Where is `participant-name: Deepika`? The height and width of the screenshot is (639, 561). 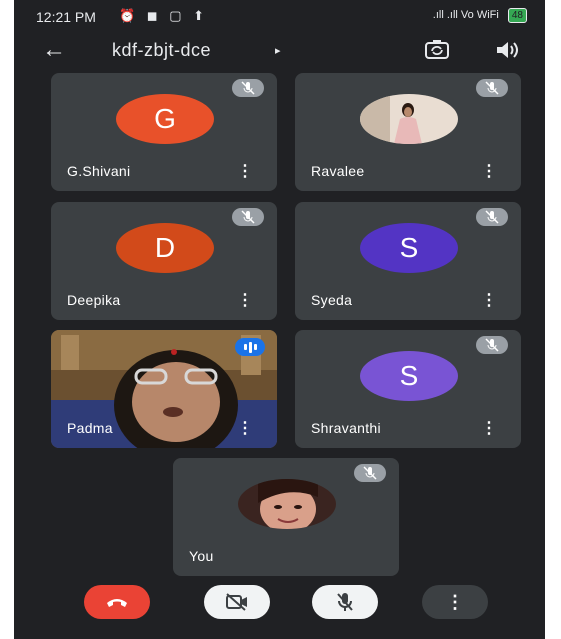 participant-name: Deepika is located at coordinates (94, 300).